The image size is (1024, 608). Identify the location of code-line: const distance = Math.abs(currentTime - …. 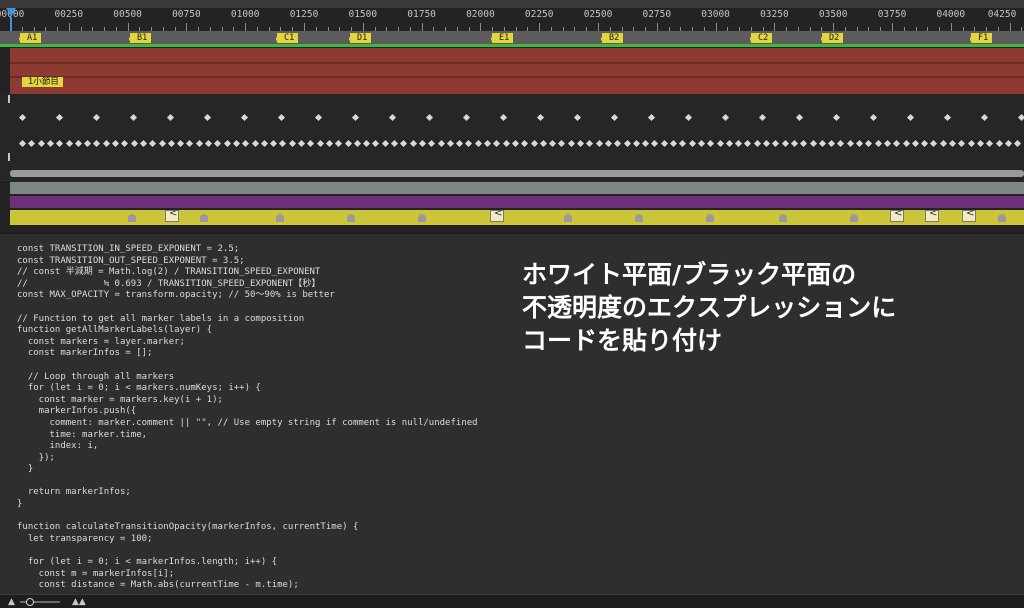
(158, 585).